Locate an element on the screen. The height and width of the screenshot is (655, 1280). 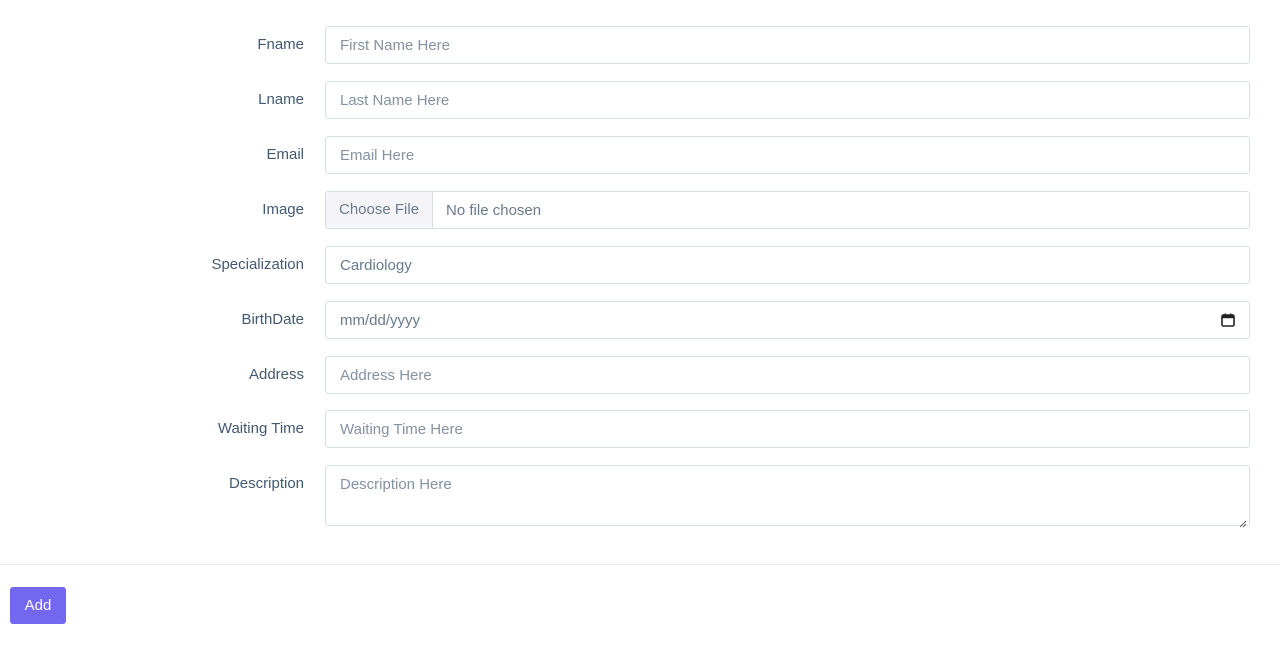
lname-label: Lname is located at coordinates (281, 99).